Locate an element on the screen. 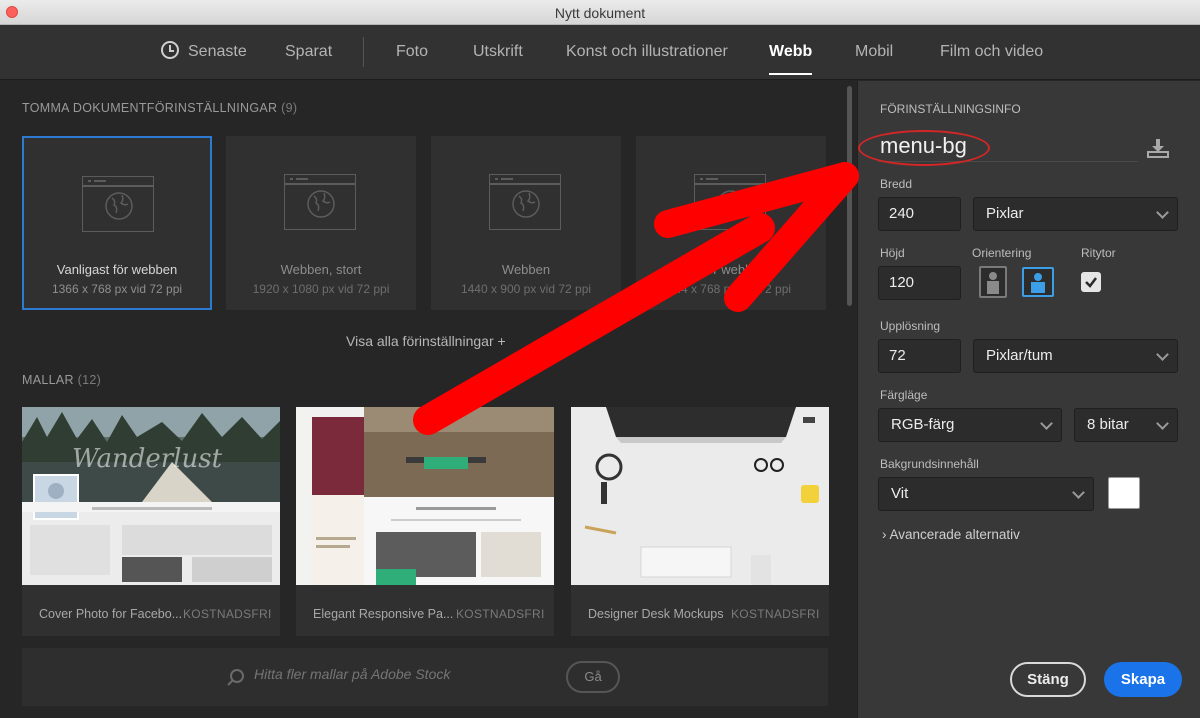 The height and width of the screenshot is (718, 1200). templates-title: MALLAR is located at coordinates (48, 380).